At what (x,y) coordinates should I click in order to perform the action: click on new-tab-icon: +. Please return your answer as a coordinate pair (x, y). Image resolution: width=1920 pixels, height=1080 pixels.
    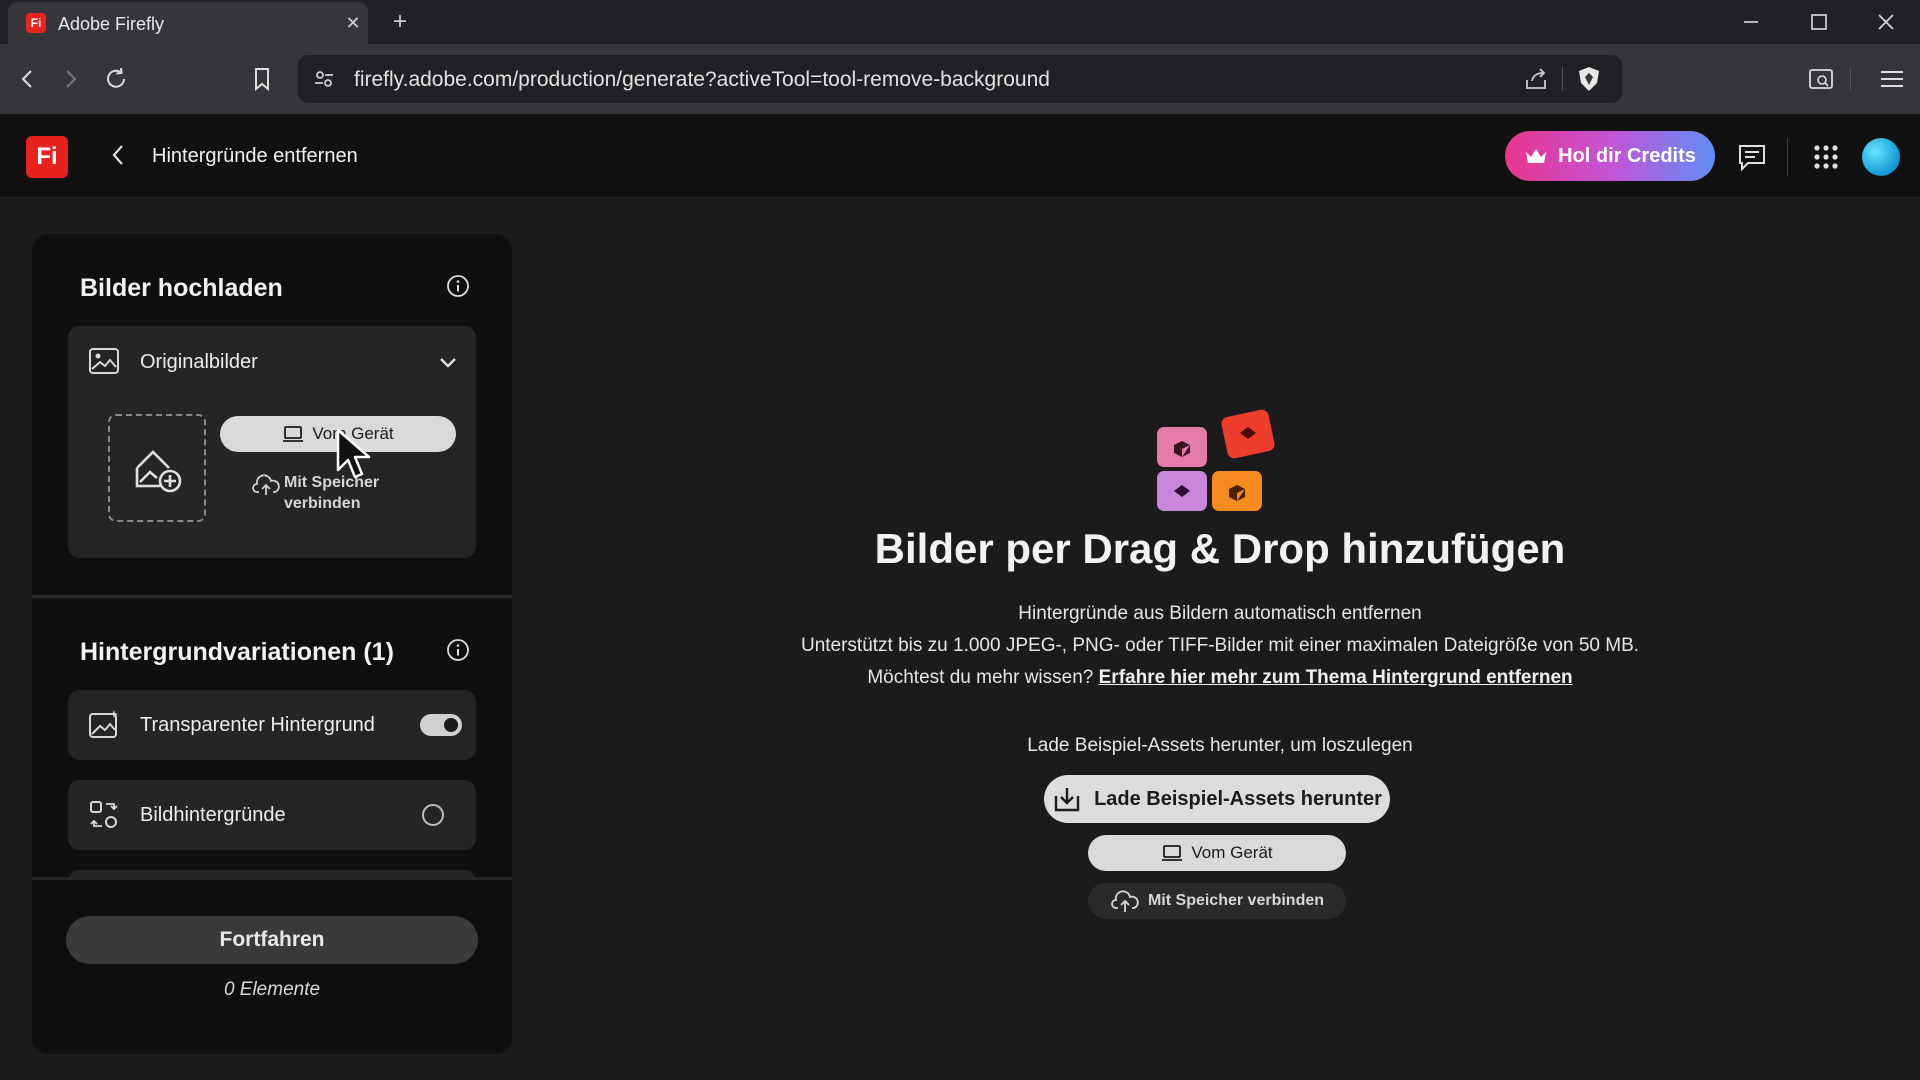
    Looking at the image, I should click on (400, 22).